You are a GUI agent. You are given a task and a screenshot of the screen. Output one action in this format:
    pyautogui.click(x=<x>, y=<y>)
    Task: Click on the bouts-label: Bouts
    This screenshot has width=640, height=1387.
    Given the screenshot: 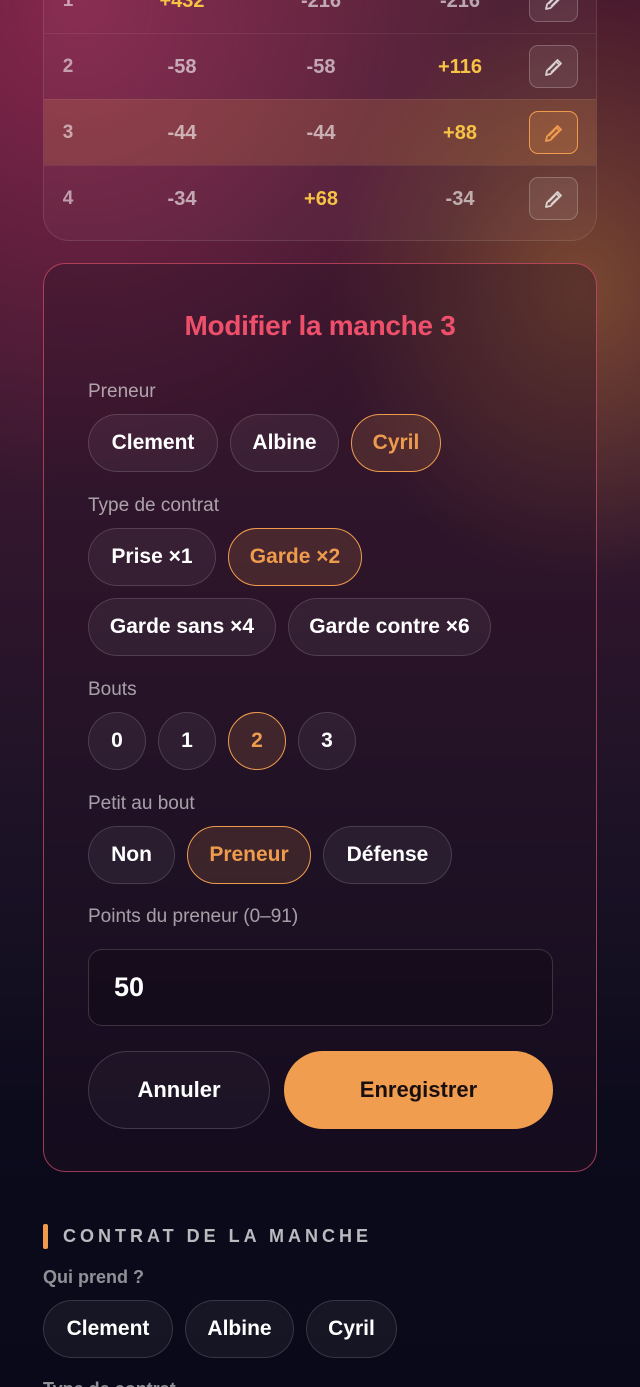 What is the action you would take?
    pyautogui.click(x=112, y=689)
    